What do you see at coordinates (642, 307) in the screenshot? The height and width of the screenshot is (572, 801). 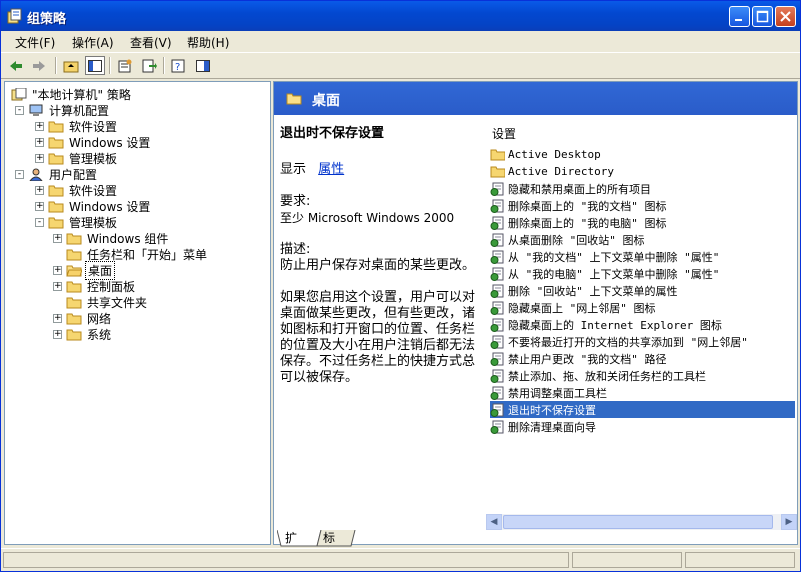 I see `setting-list-item: 隐藏桌面上 "网上邻居" 图标` at bounding box center [642, 307].